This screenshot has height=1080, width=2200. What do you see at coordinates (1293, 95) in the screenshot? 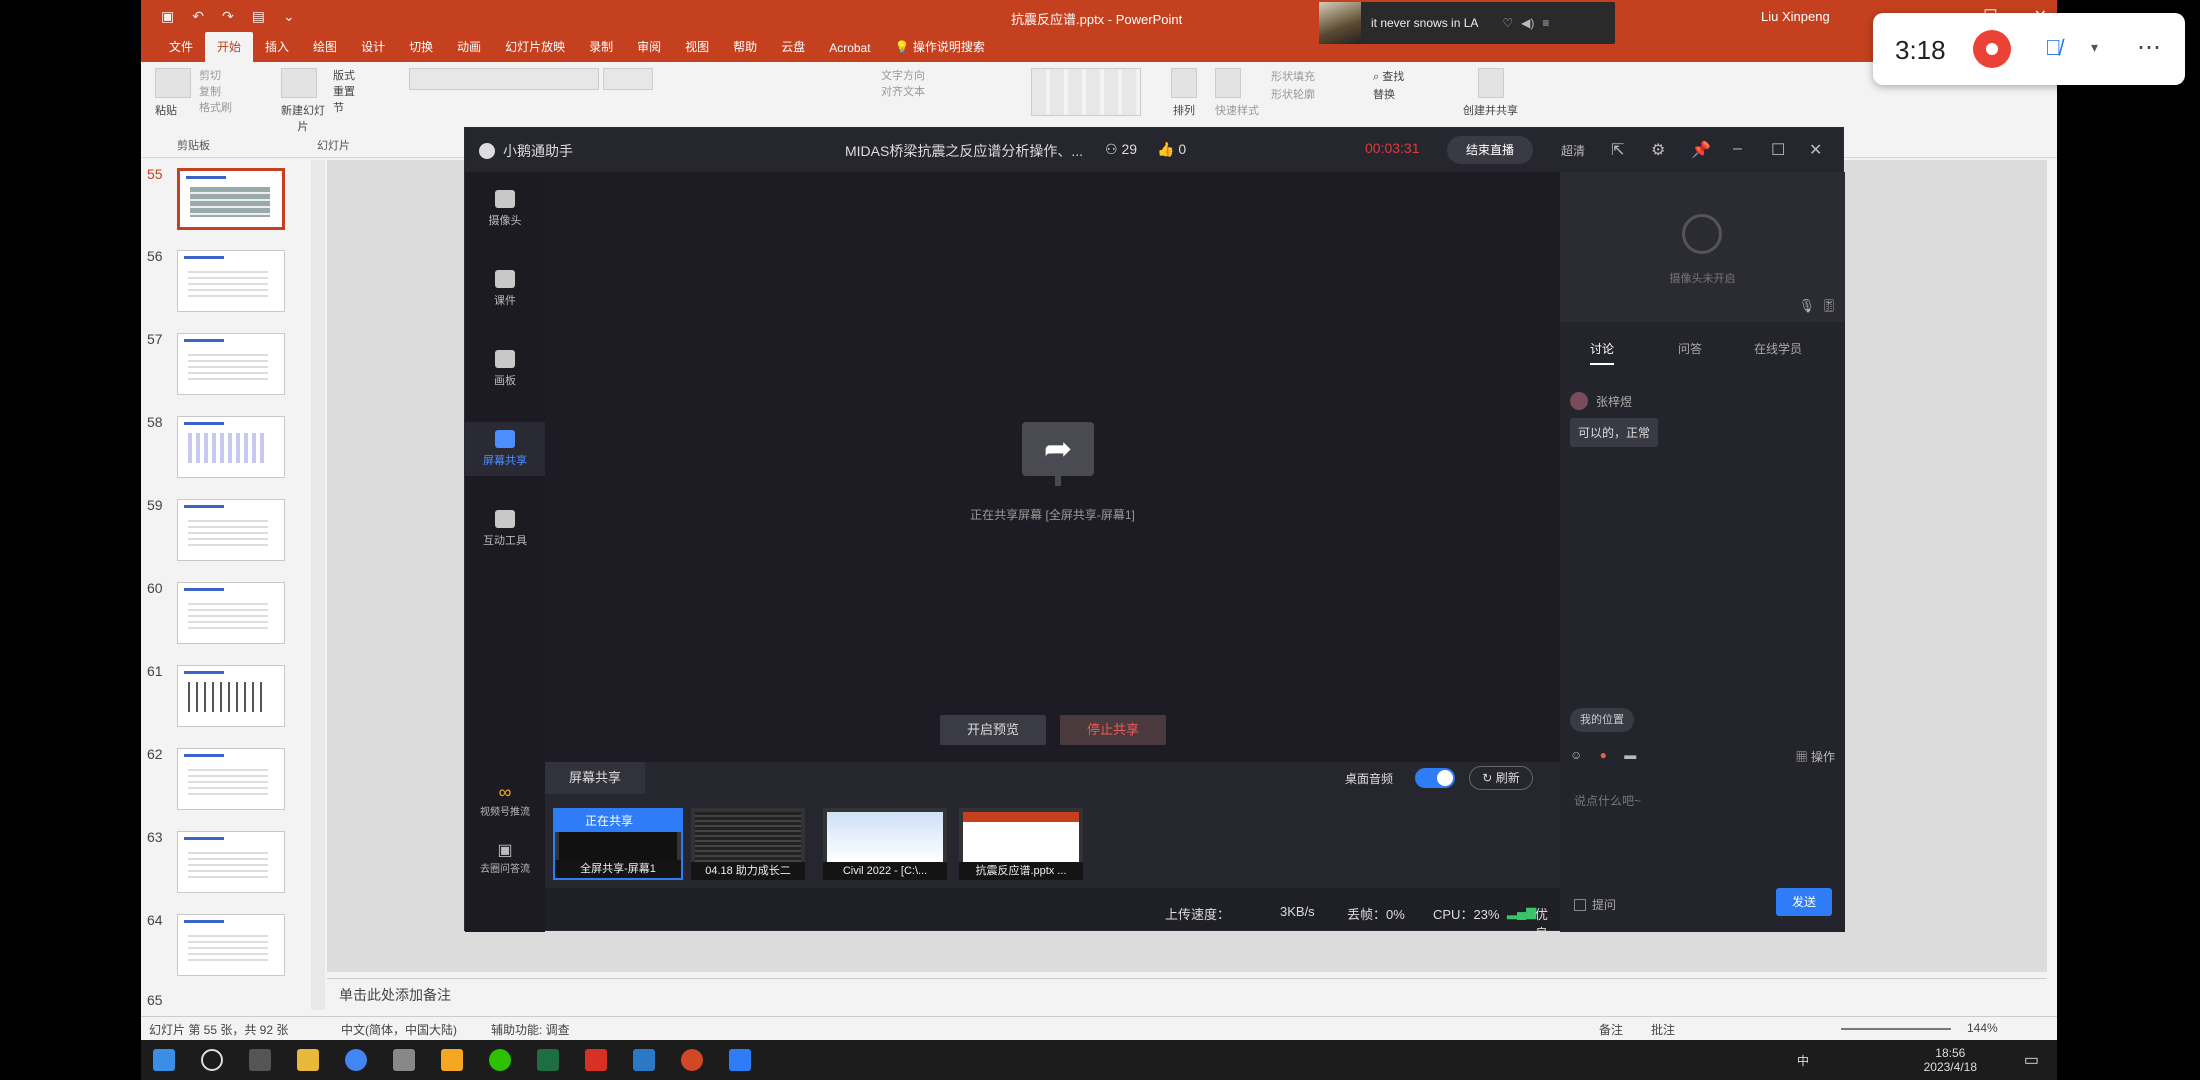
I see `shape-outline-button: 形状轮廓` at bounding box center [1293, 95].